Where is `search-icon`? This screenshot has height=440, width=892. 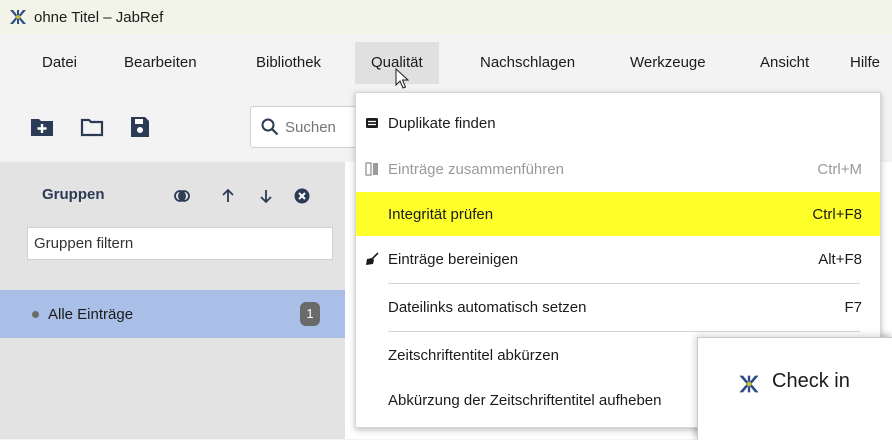 search-icon is located at coordinates (270, 127).